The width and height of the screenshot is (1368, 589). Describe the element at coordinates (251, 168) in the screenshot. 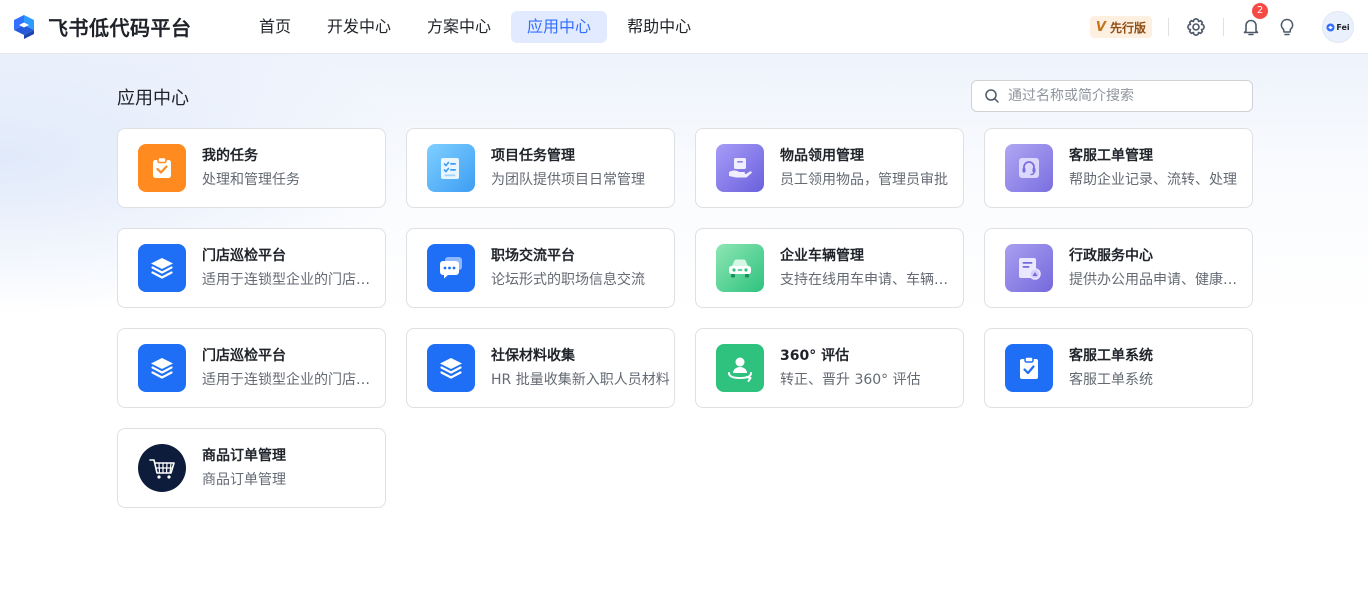

I see `app-card-my-tasks: 我的任务 处理和管理任务` at that location.